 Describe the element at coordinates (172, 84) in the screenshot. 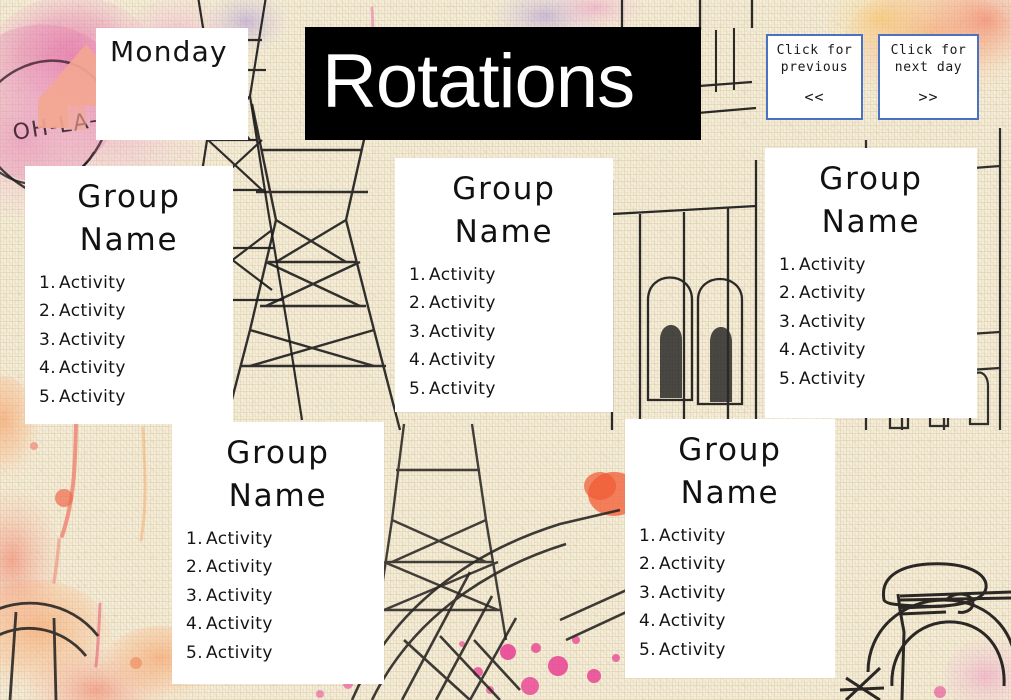

I see `day-card: Monday` at that location.